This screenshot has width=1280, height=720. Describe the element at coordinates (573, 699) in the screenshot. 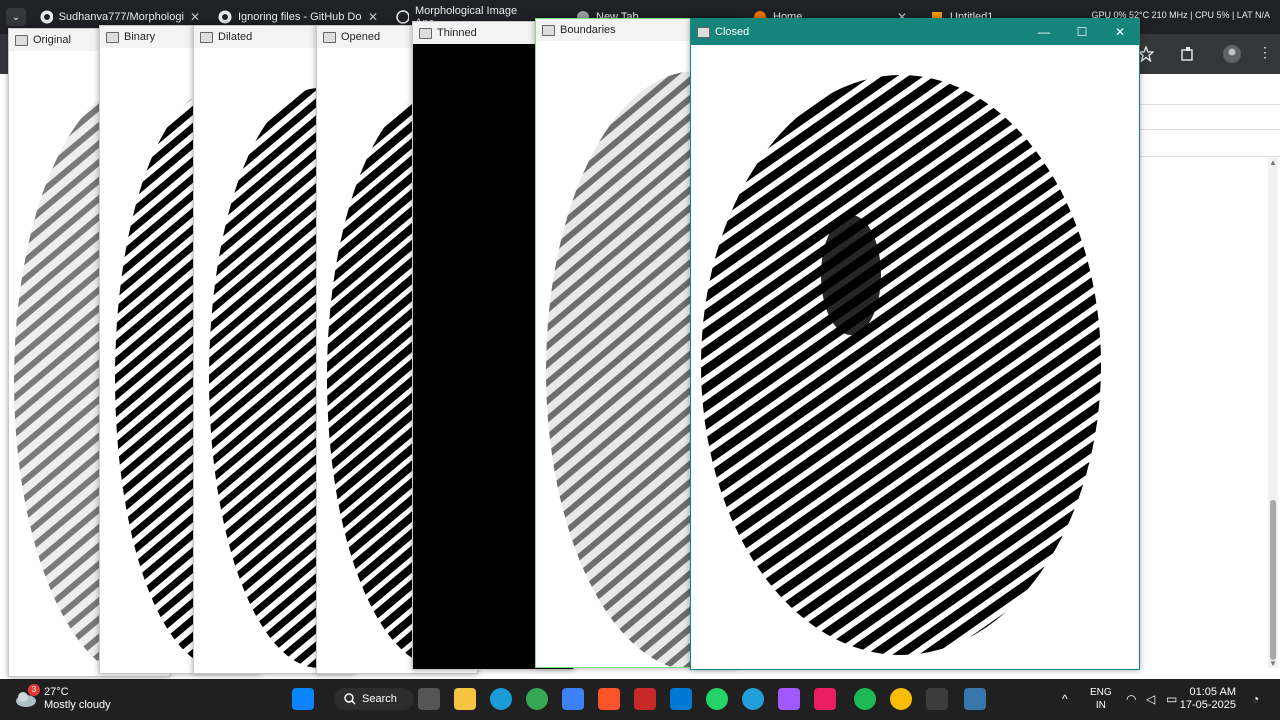

I see `store-icon` at that location.